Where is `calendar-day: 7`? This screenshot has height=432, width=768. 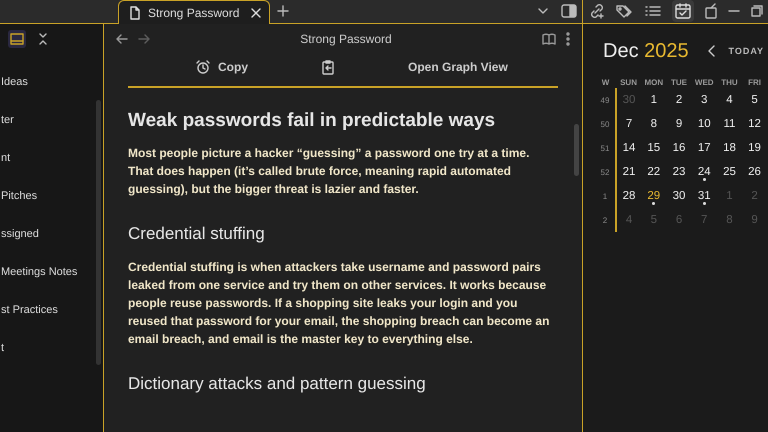 calendar-day: 7 is located at coordinates (629, 124).